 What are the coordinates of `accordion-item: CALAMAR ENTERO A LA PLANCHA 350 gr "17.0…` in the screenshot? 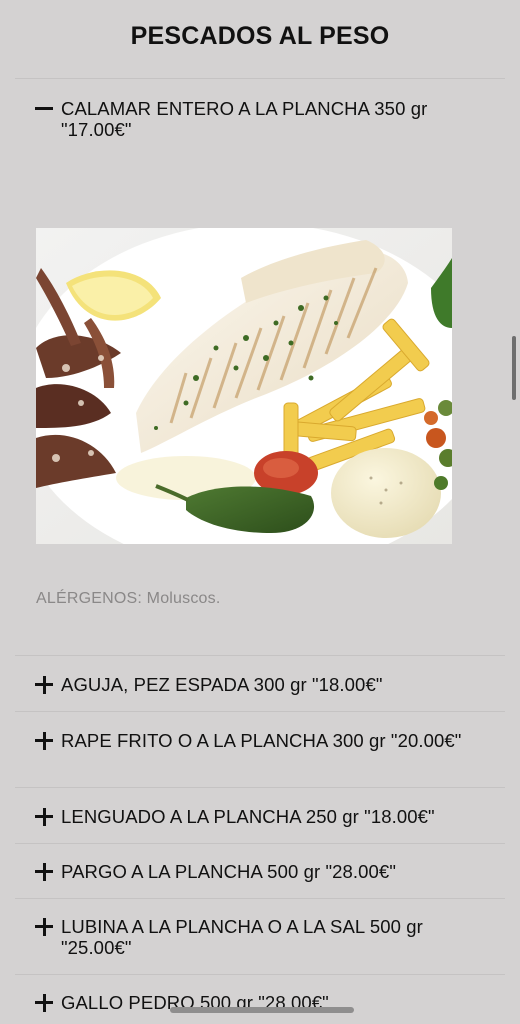 It's located at (260, 118).